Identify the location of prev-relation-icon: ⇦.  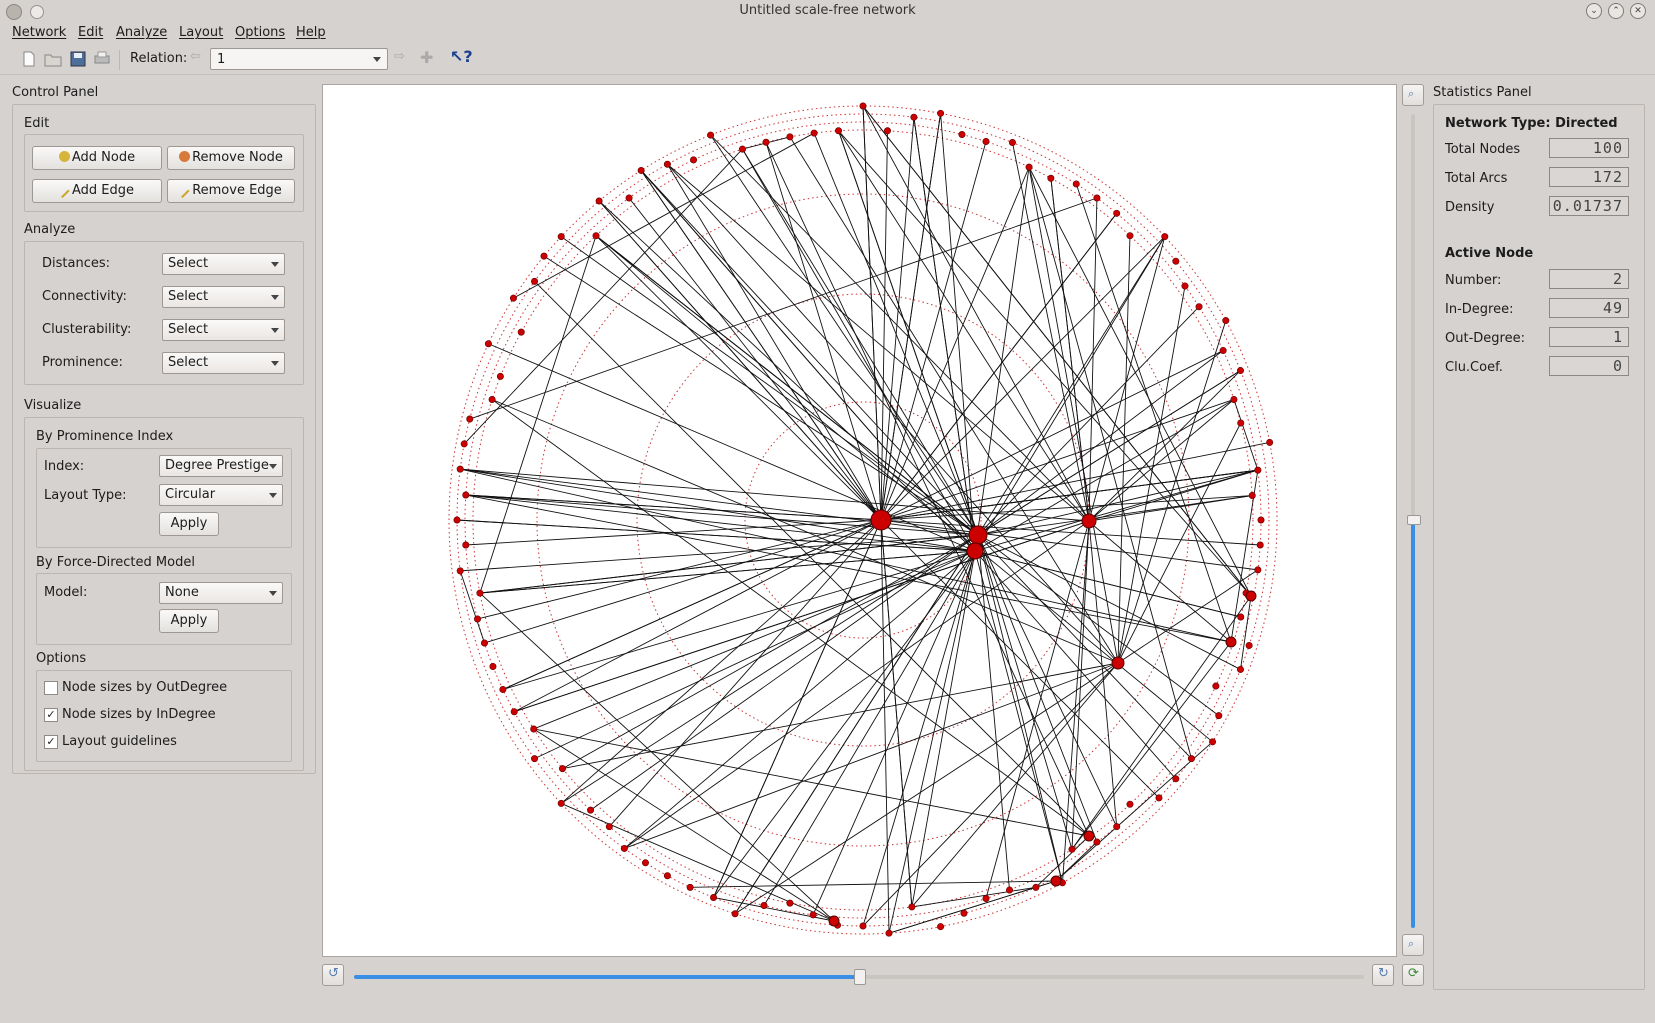
(195, 56).